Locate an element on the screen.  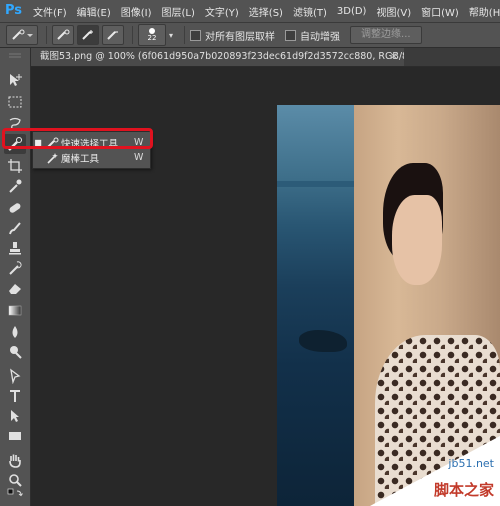
history-brush-tool is located at coordinates (15, 268).